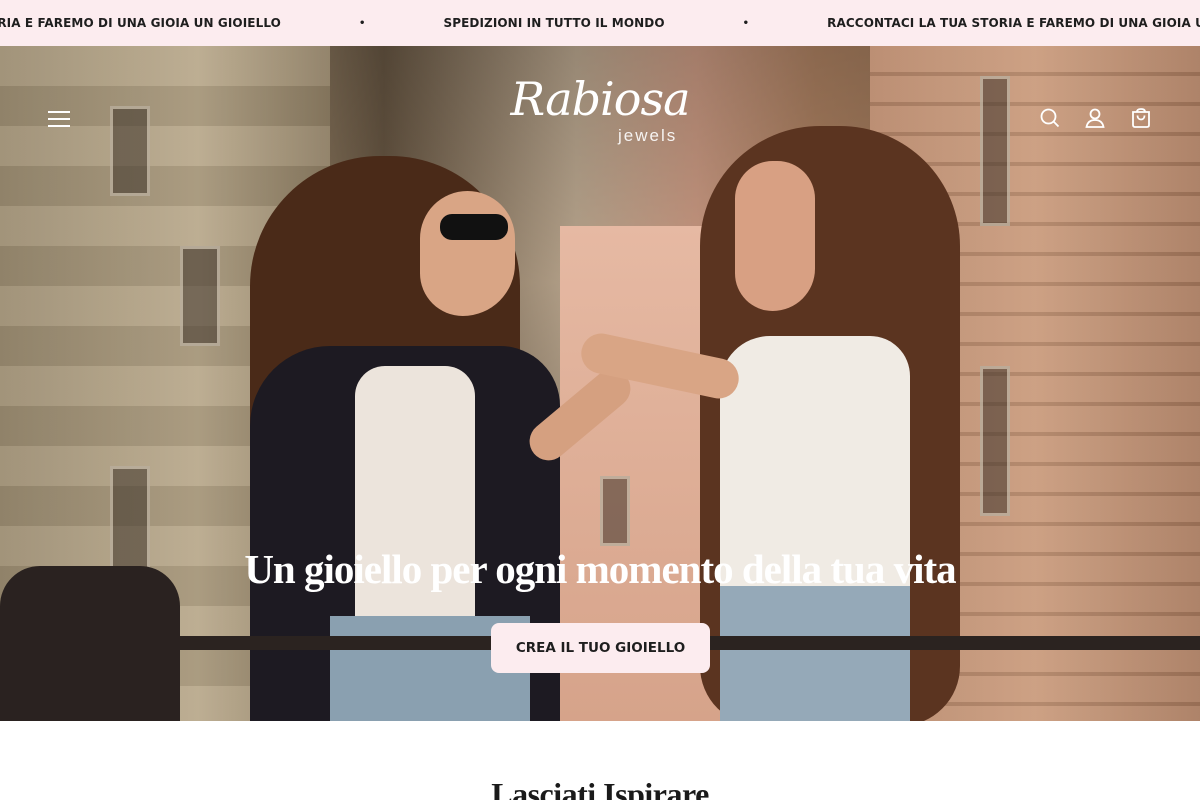 The image size is (1200, 800). I want to click on logo-wordmark: Rabiosa, so click(600, 99).